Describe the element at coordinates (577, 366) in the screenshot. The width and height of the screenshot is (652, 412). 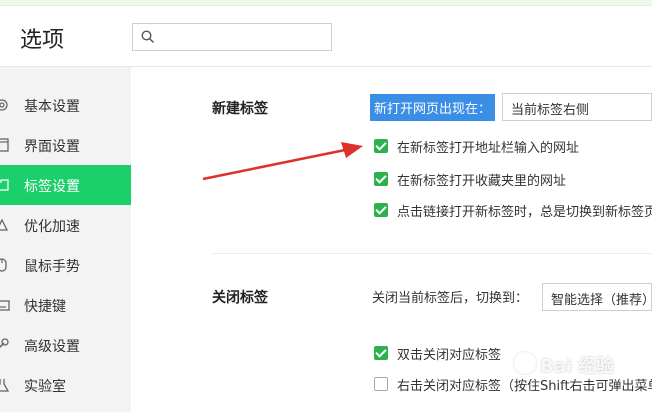
I see `watermark-text: Bai 经验` at that location.